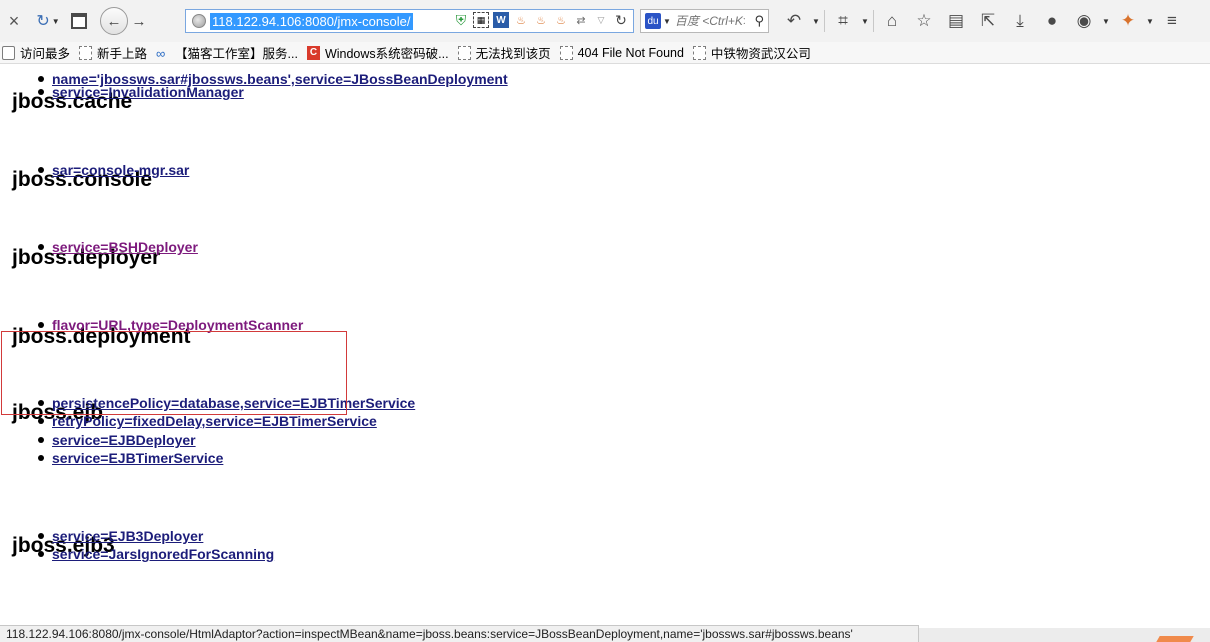 The image size is (1210, 642). I want to click on right-toolbar: ↶ ▼ ⌗ ▼ ⌂ ☆ ▤ ⇱ ⤓ ● ◉ ▼ ✦ ▼ ≡, so click(983, 21).